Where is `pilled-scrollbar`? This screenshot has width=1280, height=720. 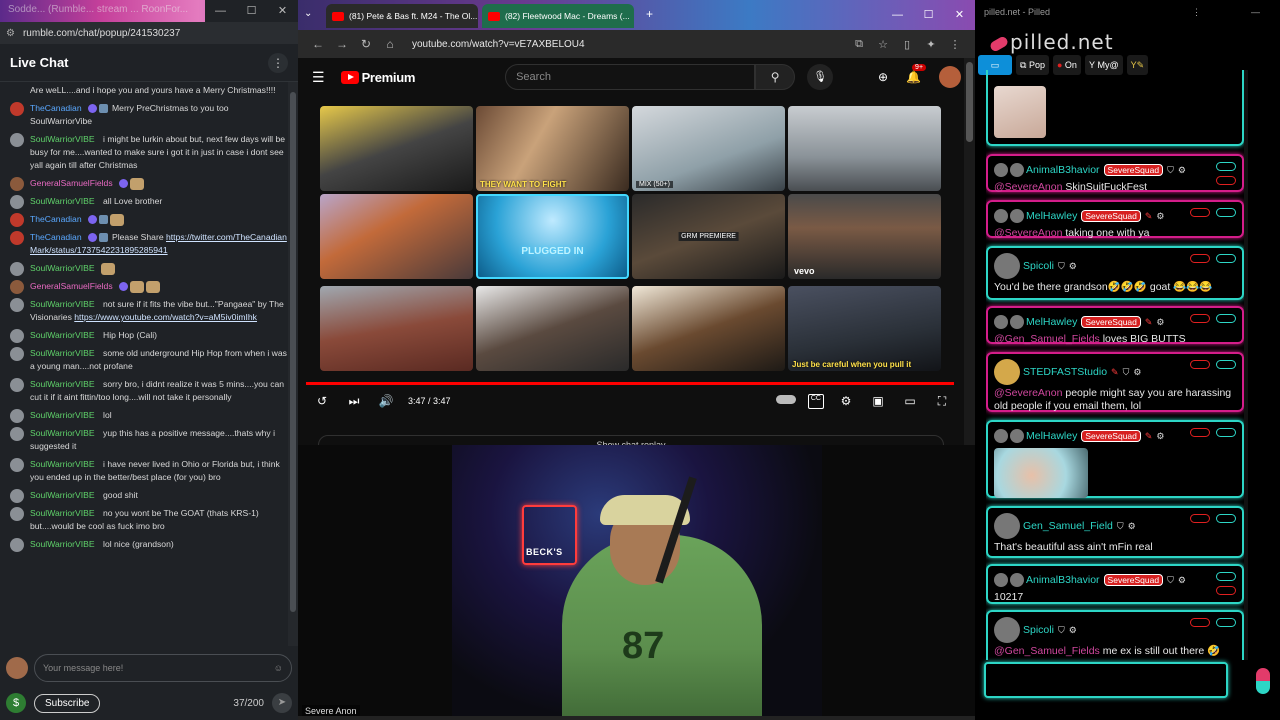
pilled-scrollbar is located at coordinates (1246, 365).